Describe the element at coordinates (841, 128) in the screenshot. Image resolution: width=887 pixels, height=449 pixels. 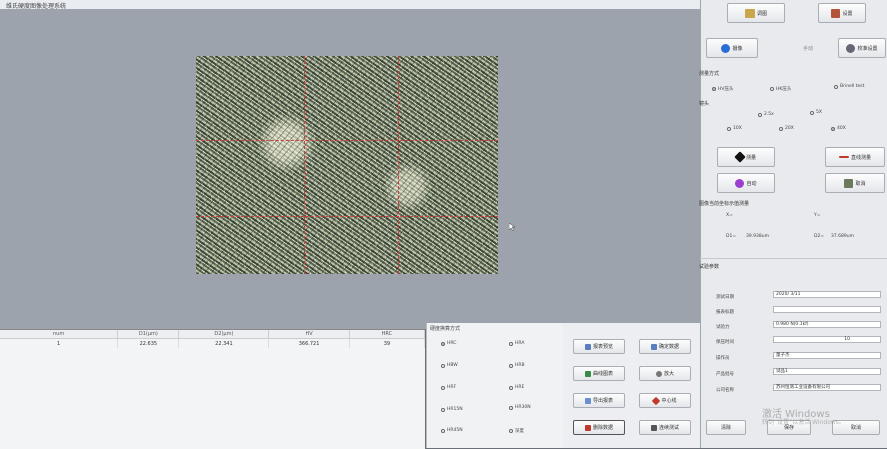
I see `radio-label: 40X` at that location.